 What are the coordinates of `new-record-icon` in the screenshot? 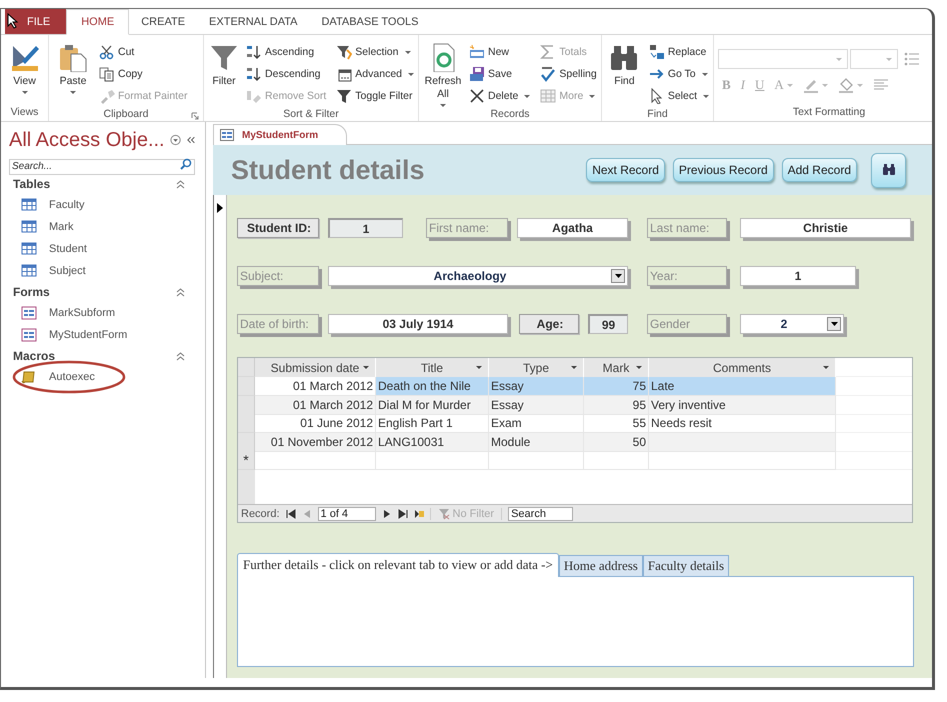 It's located at (477, 52).